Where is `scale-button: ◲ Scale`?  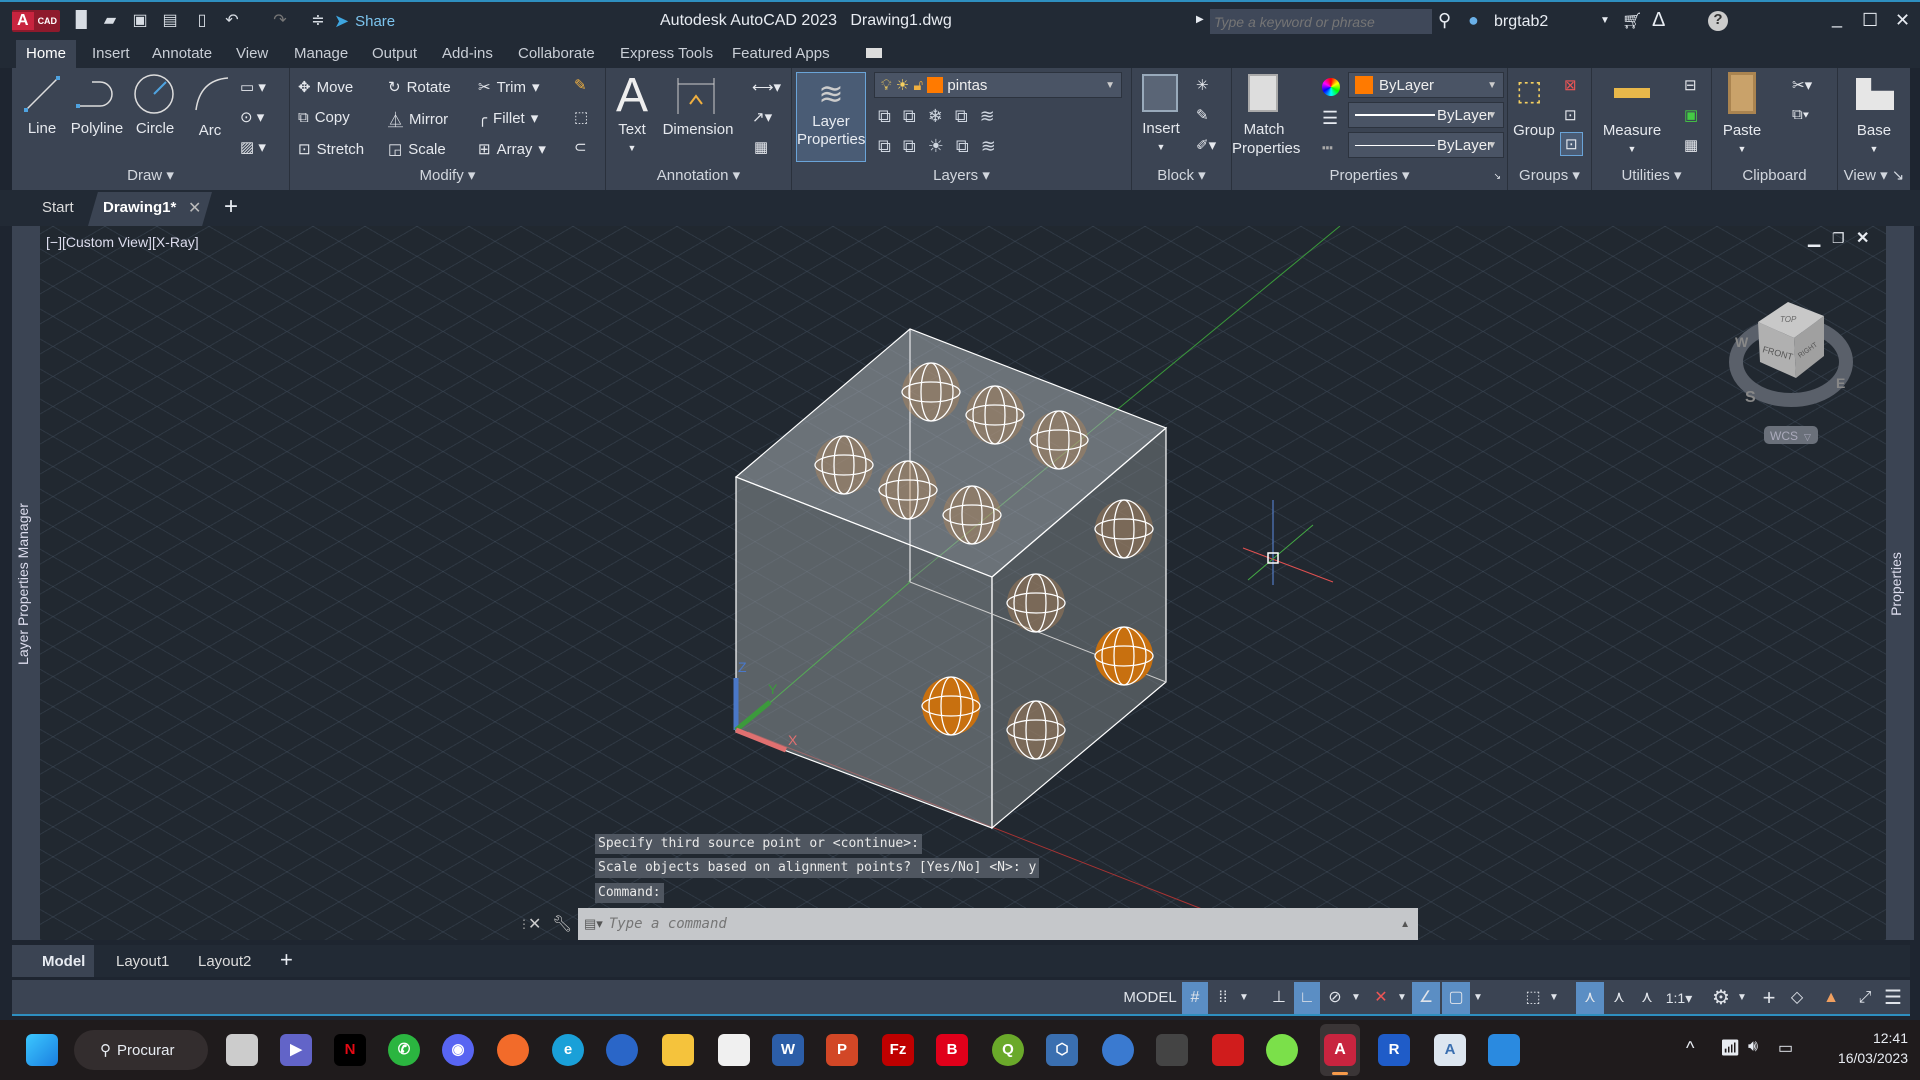 scale-button: ◲ Scale is located at coordinates (417, 149).